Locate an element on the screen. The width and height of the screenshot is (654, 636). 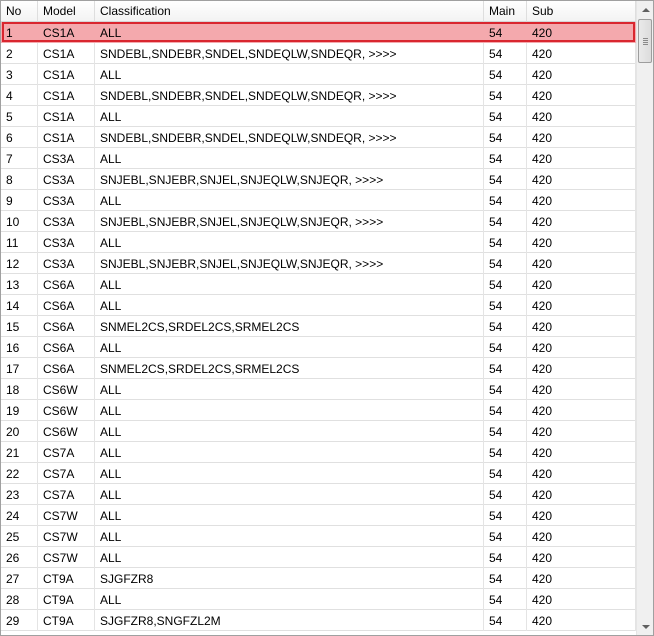
table-row: 17 CS6A SNMEL2CS,SRDEL2CS,SRMEL2CS 54 420 is located at coordinates (318, 368).